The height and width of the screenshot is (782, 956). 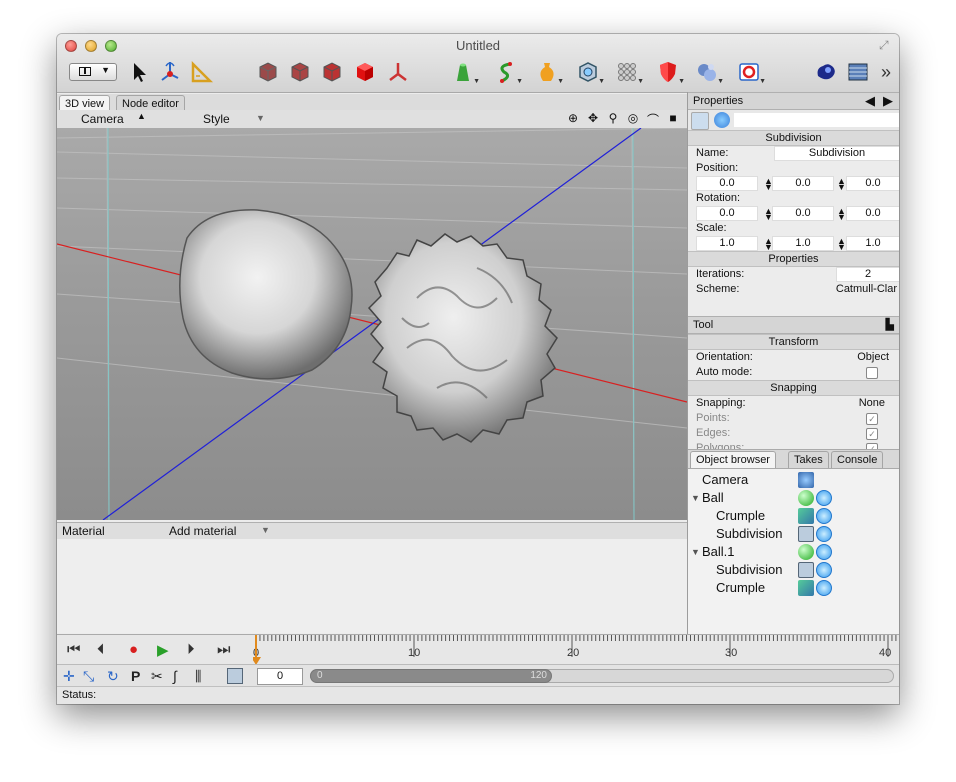 I want to click on scale-x-field: 1.0, so click(x=727, y=243).